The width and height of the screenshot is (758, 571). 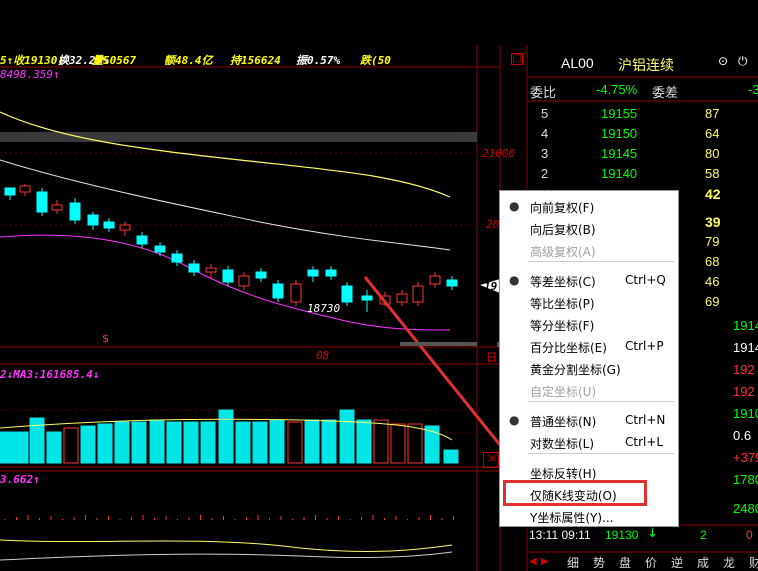 What do you see at coordinates (744, 369) in the screenshot?
I see `stat-value: 192` at bounding box center [744, 369].